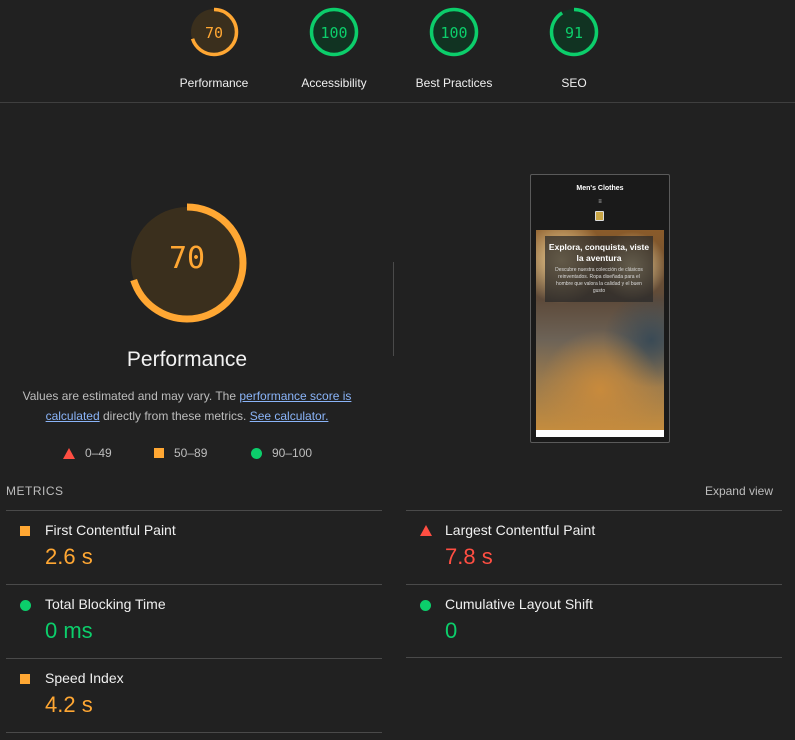 Image resolution: width=795 pixels, height=740 pixels. I want to click on gauge-label: Best Practices, so click(454, 83).